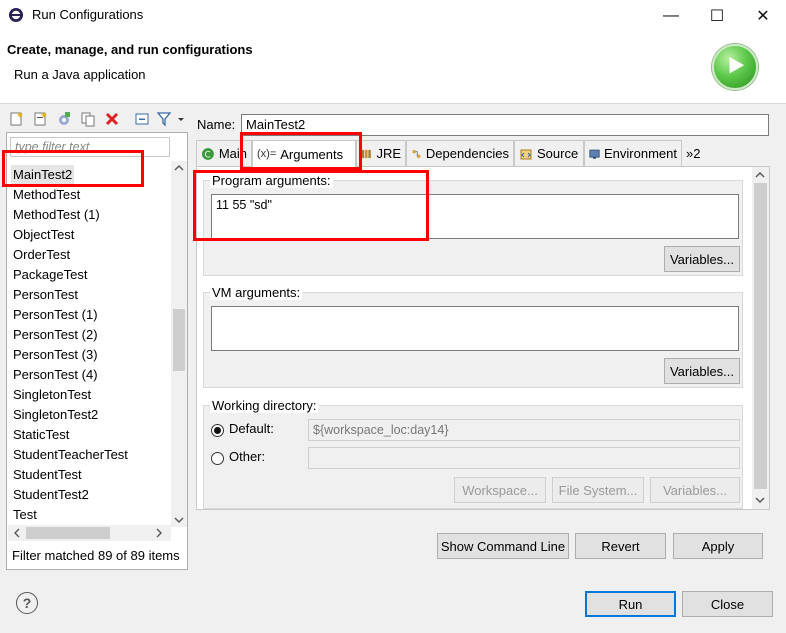  I want to click on eclipse-icon, so click(16, 15).